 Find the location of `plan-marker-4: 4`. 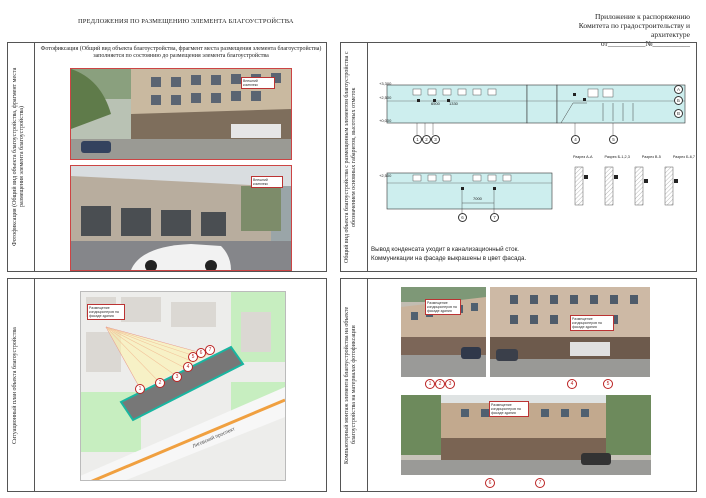

plan-marker-4: 4 is located at coordinates (188, 367).